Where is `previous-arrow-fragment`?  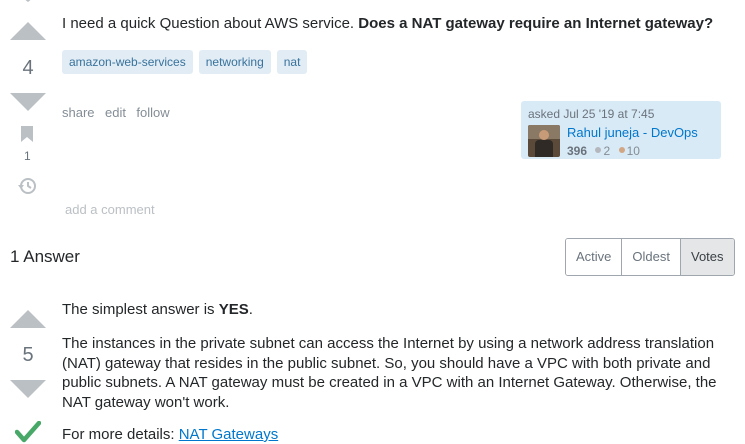 previous-arrow-fragment is located at coordinates (28, 1).